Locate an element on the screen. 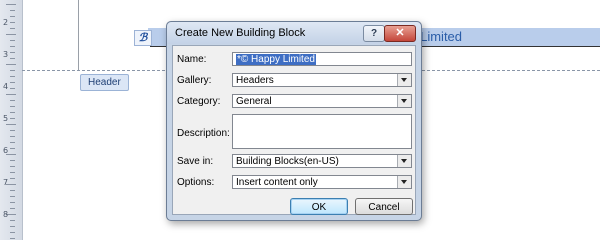 This screenshot has height=240, width=600. close-button: ✕ is located at coordinates (400, 33).